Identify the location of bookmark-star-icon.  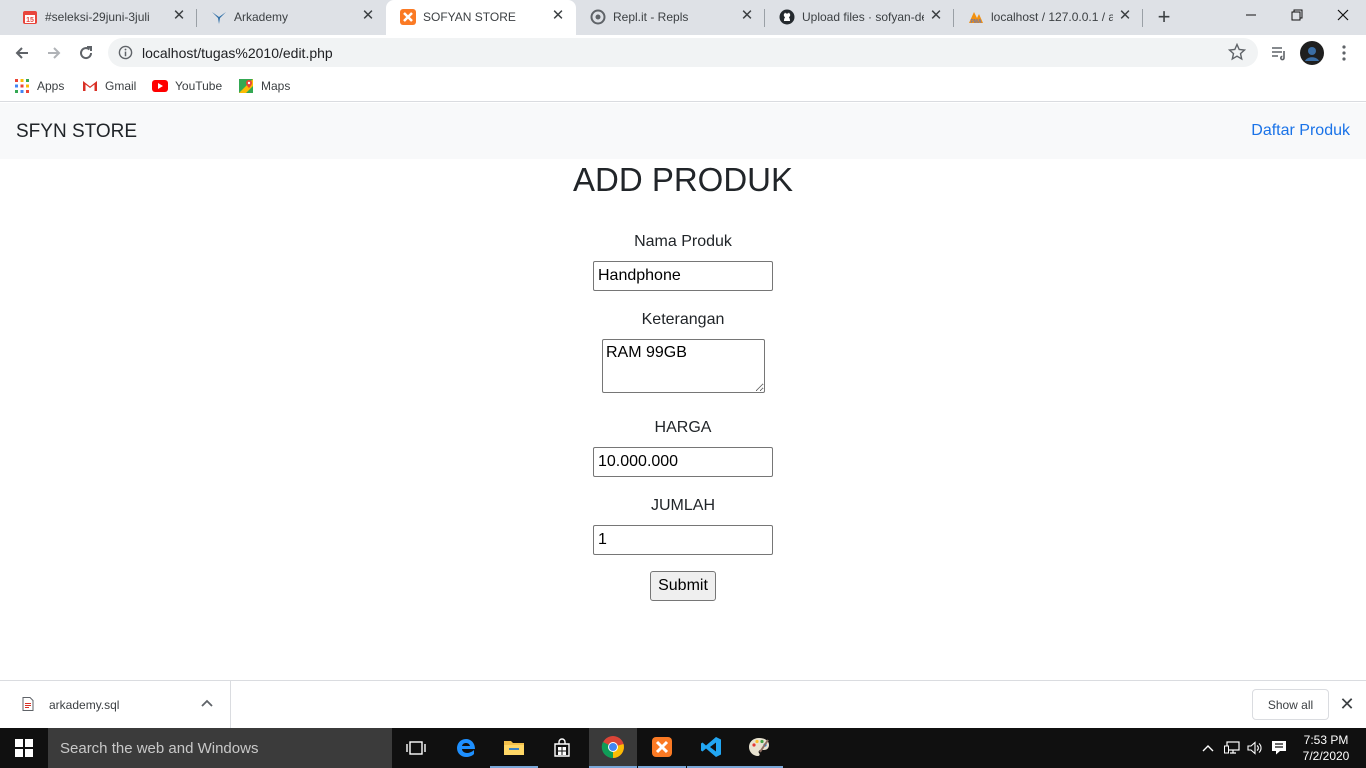
(1237, 52).